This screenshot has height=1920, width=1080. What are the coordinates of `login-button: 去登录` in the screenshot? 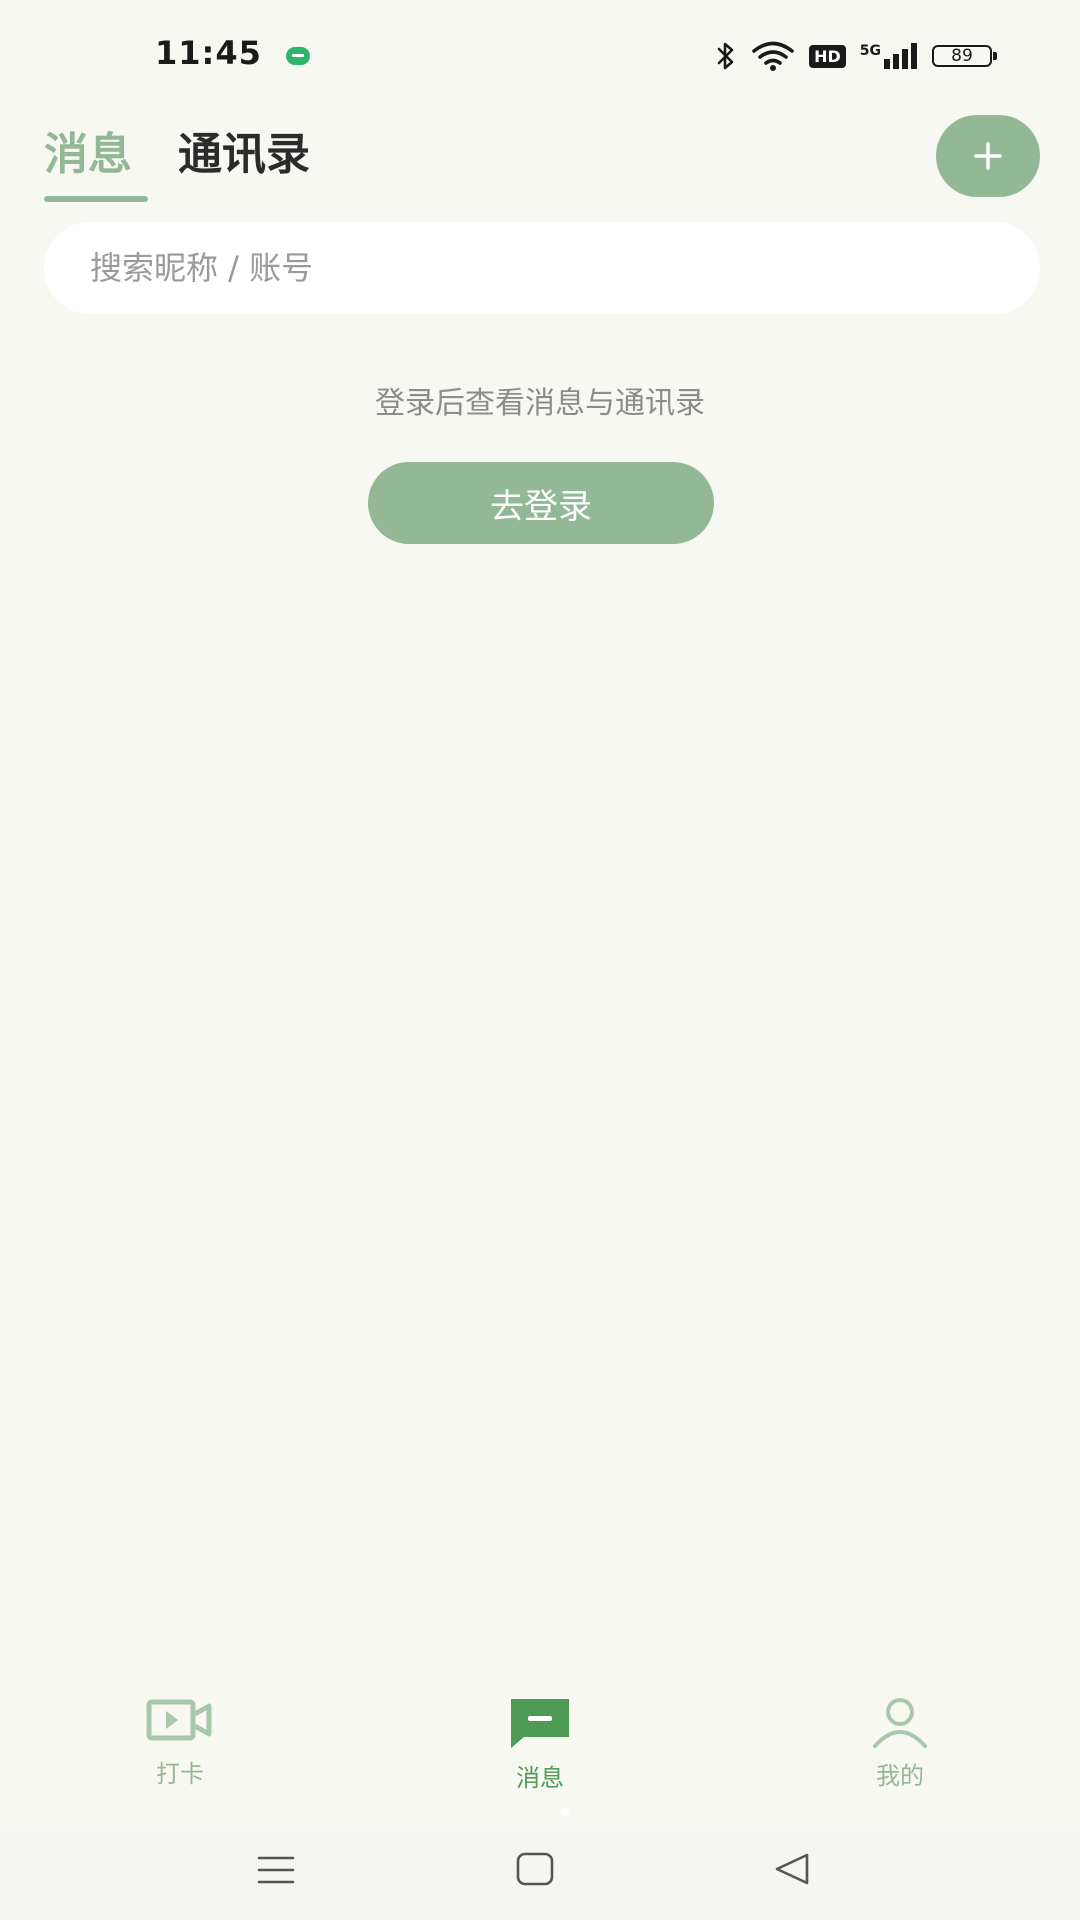 It's located at (541, 503).